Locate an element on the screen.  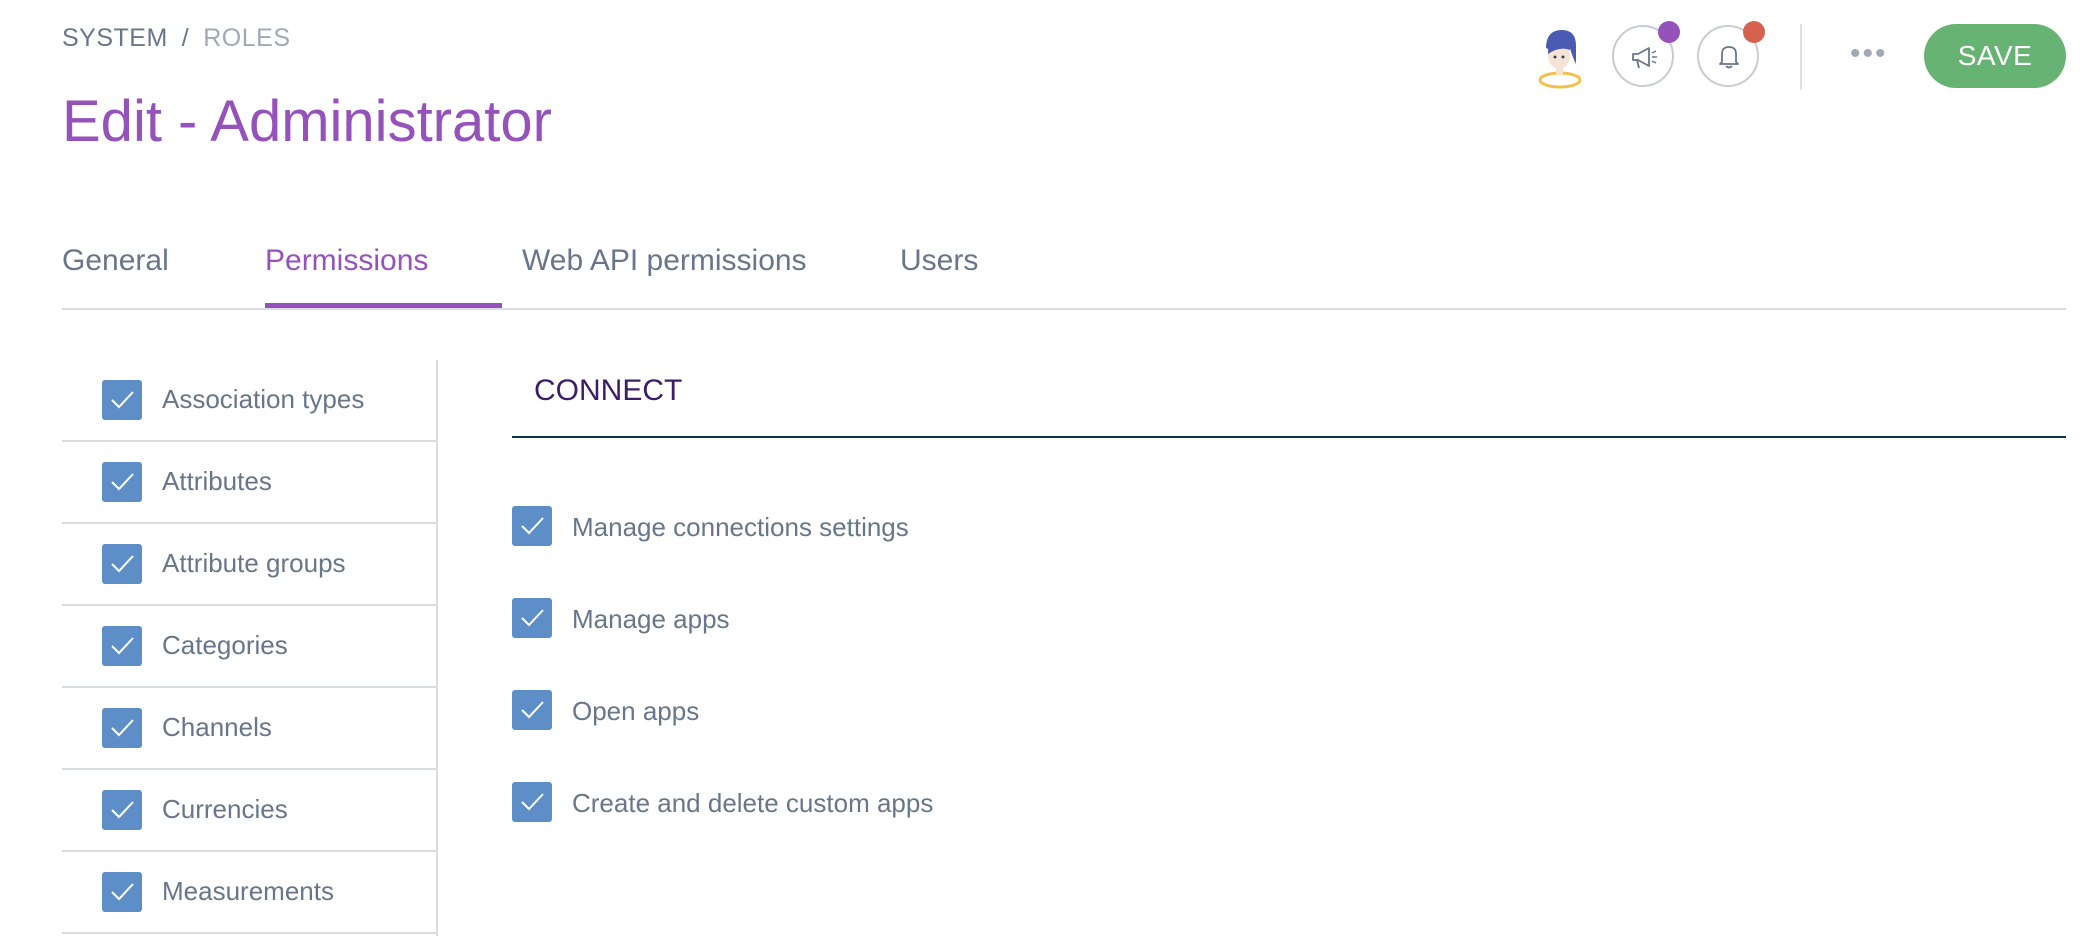
announcements-button is located at coordinates (1646, 54).